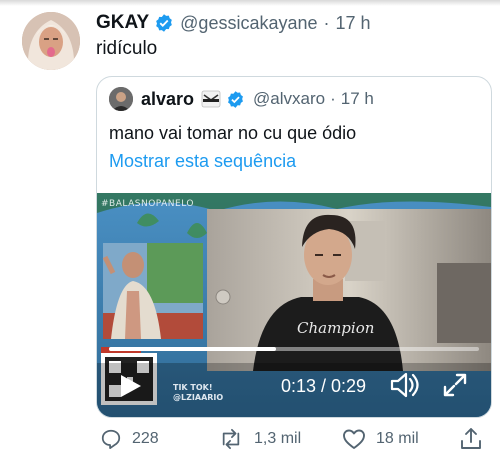 Image resolution: width=500 pixels, height=467 pixels. What do you see at coordinates (122, 23) in the screenshot?
I see `author-name: GKAY` at bounding box center [122, 23].